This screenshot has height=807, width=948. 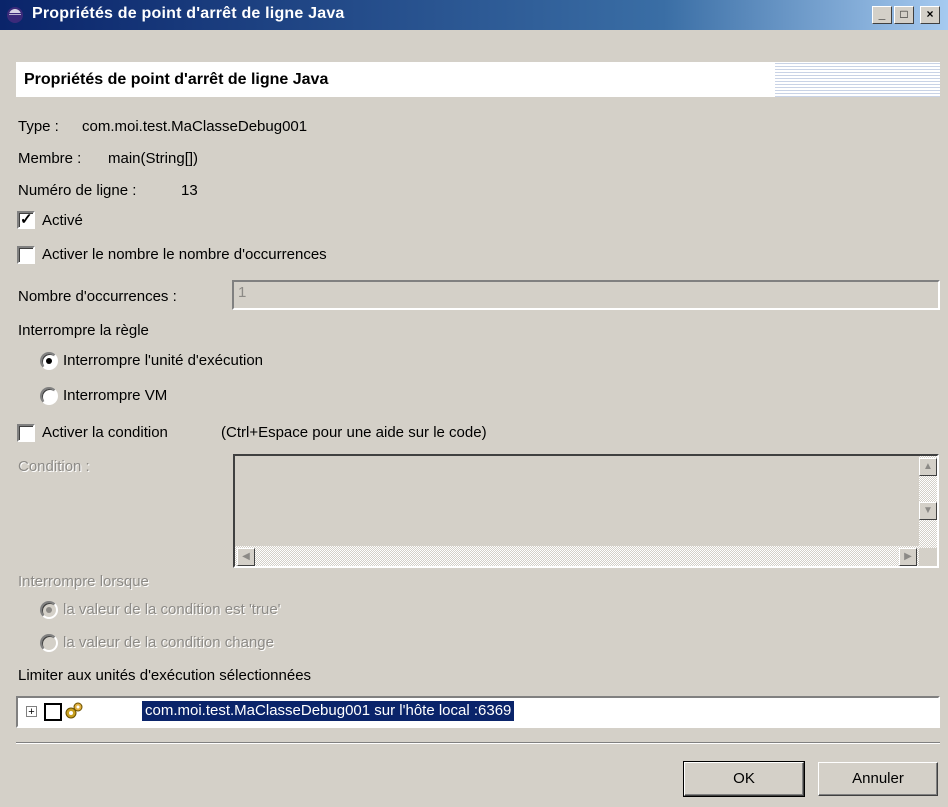 What do you see at coordinates (83, 581) in the screenshot?
I see `suspend-when-heading: Interrompre lorsque` at bounding box center [83, 581].